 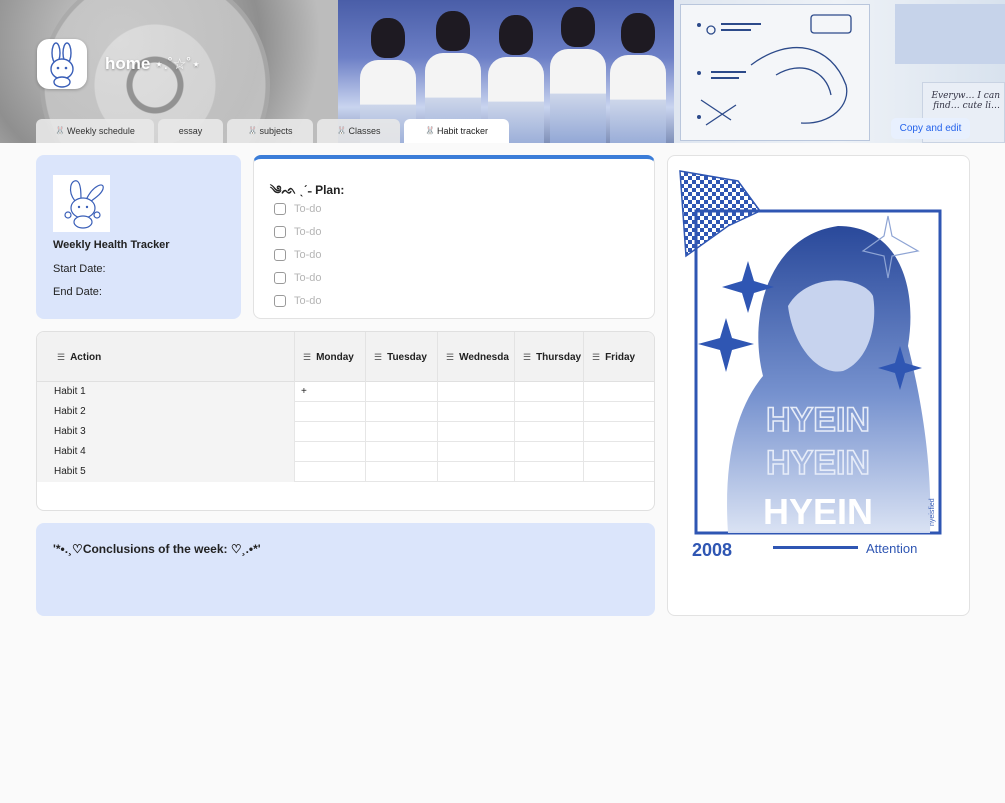 I want to click on artwork-credit: nyeisfied, so click(x=932, y=512).